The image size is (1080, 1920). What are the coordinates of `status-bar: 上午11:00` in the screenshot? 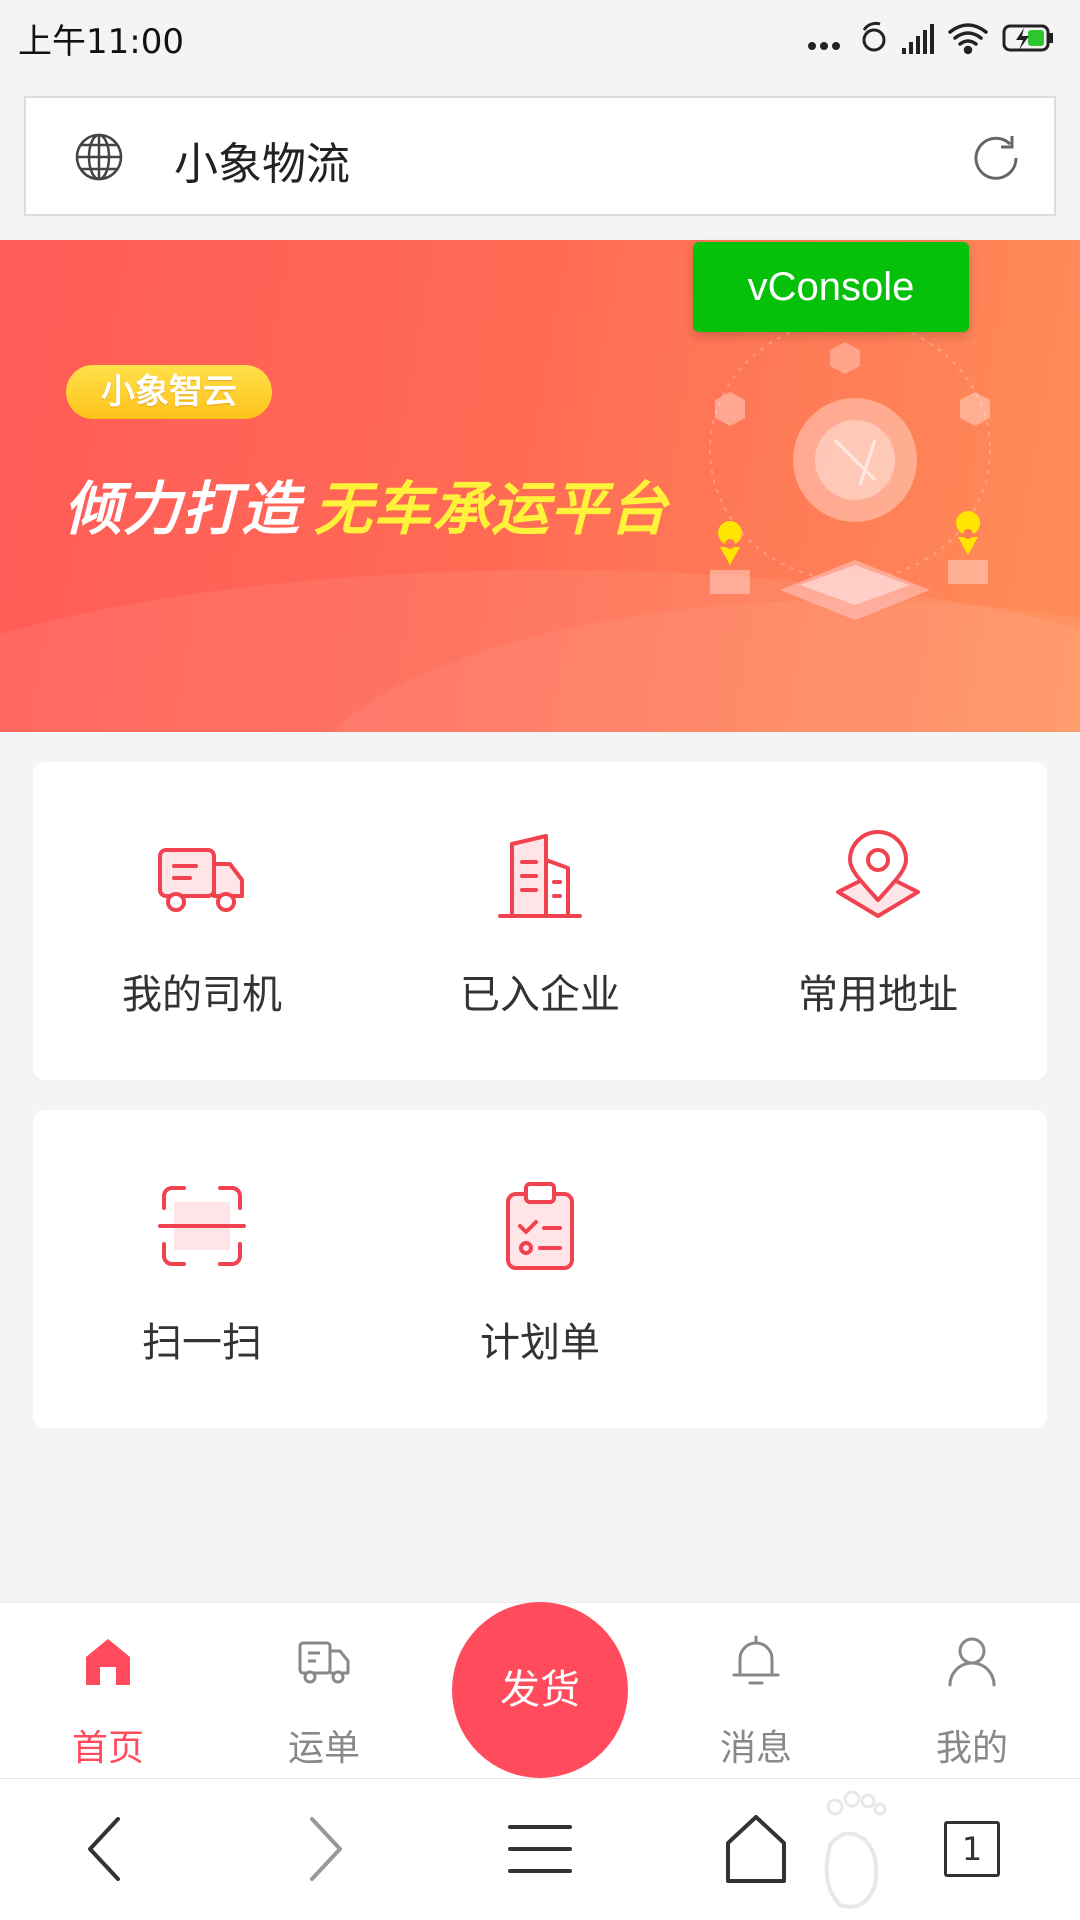 It's located at (540, 39).